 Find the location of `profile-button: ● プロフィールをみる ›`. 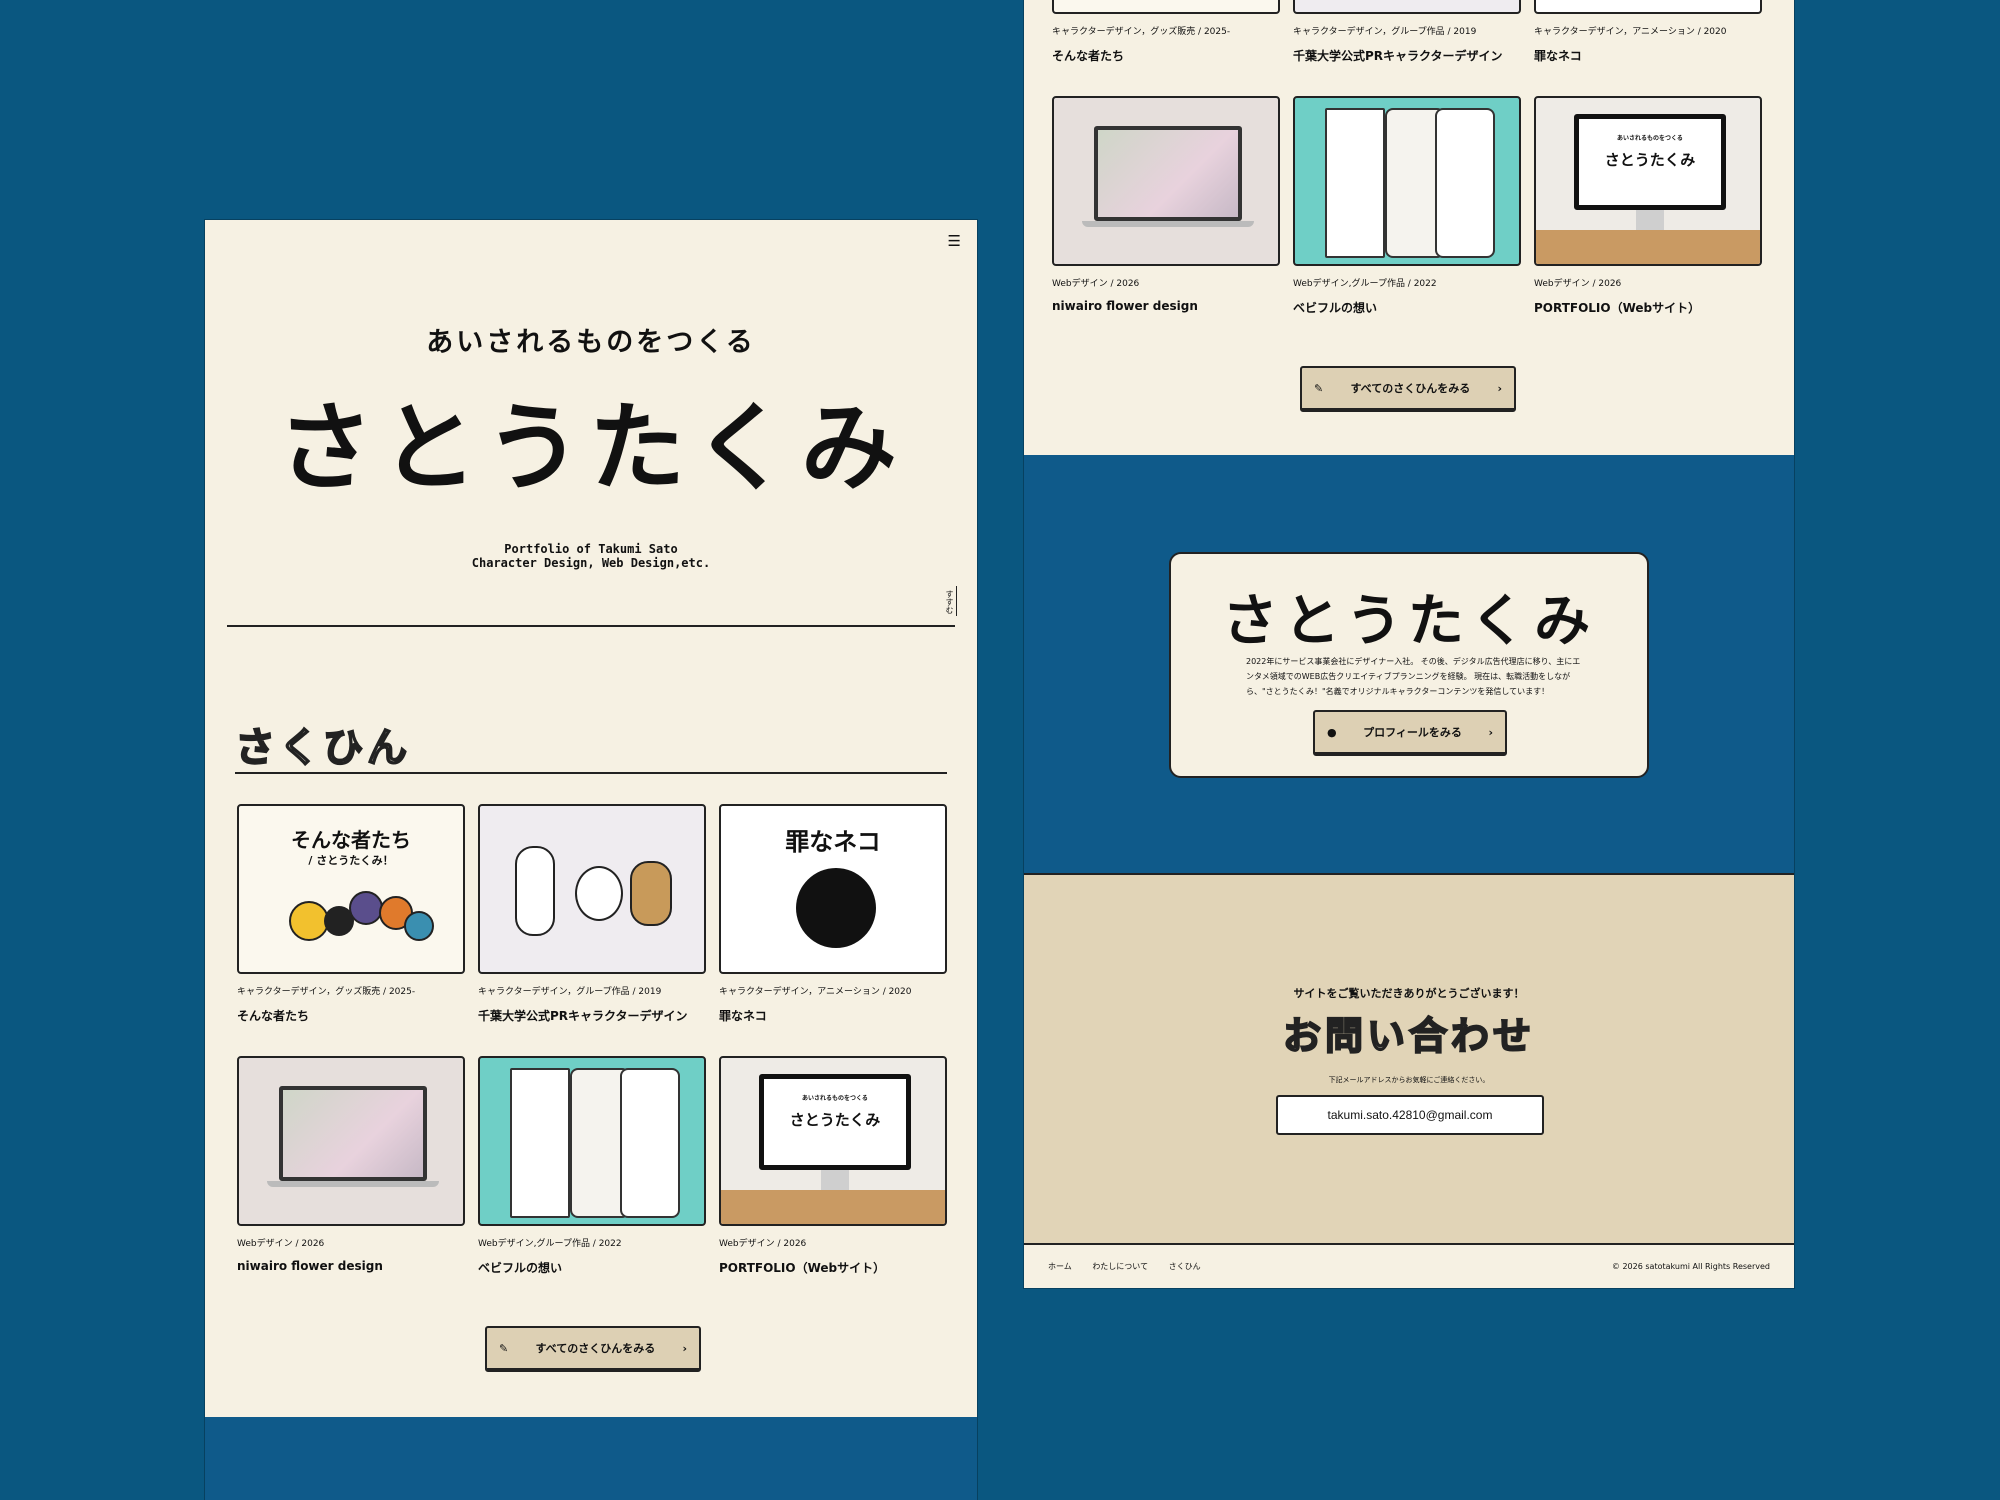

profile-button: ● プロフィールをみる › is located at coordinates (1410, 733).